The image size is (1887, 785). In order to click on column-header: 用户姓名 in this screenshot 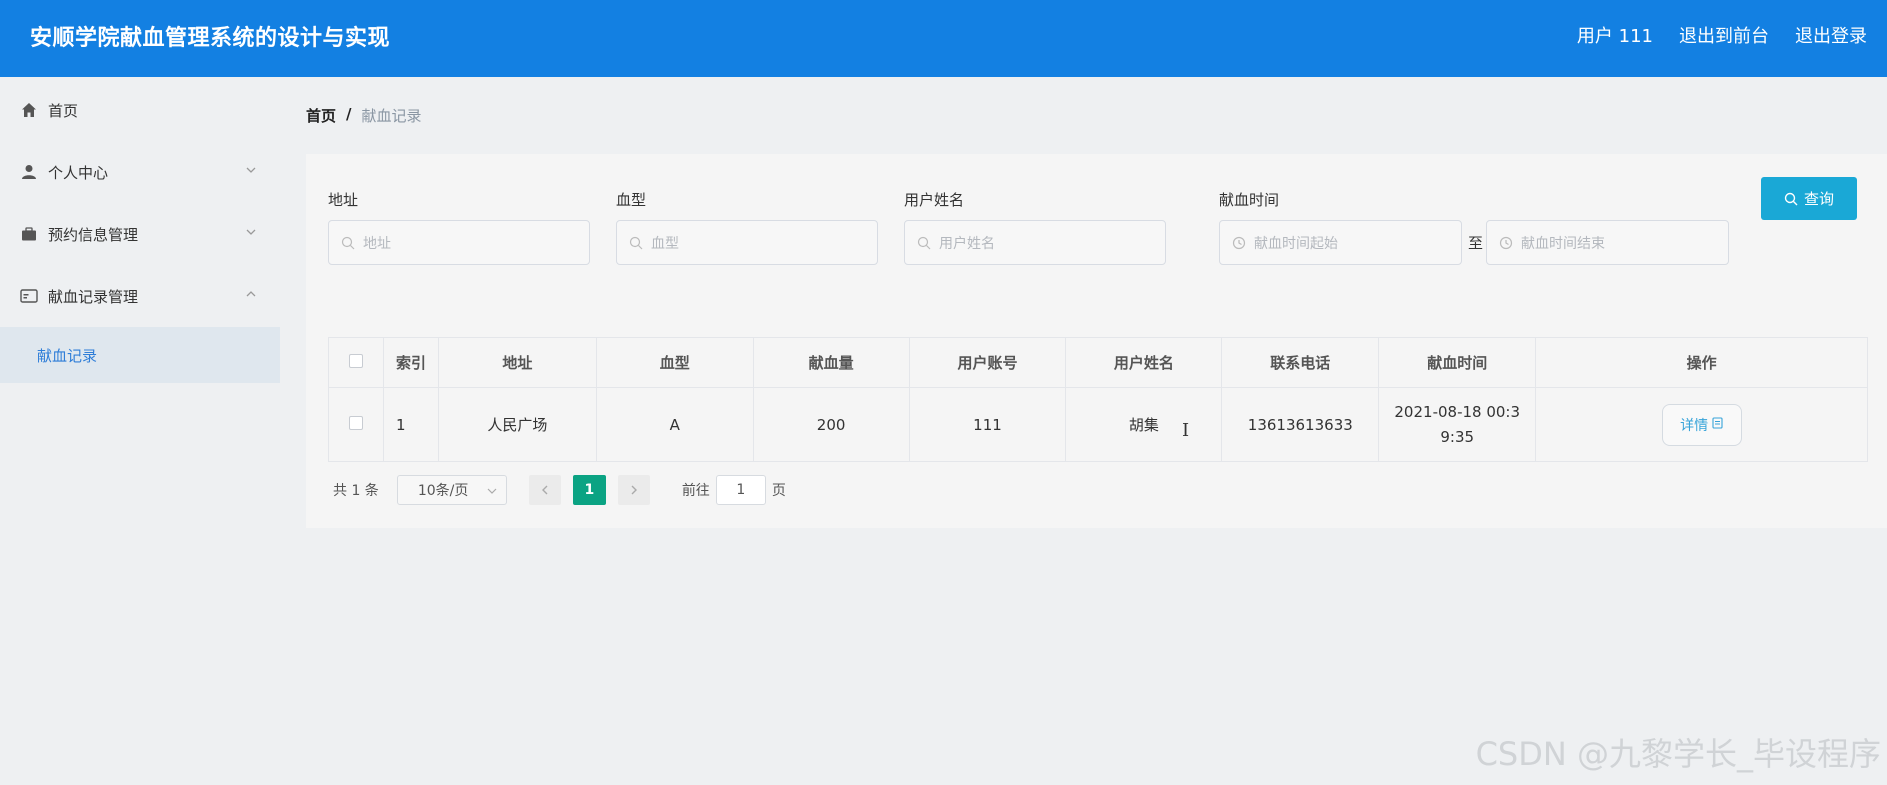, I will do `click(1144, 362)`.